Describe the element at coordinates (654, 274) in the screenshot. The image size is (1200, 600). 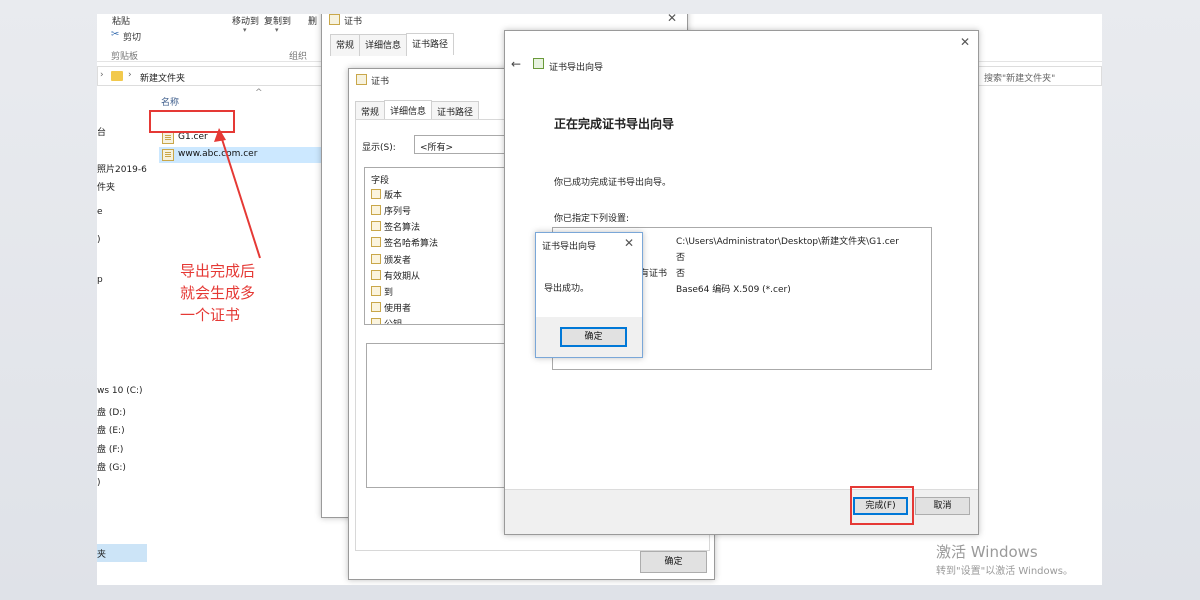
I see `settings-partial-label: 有证书` at that location.